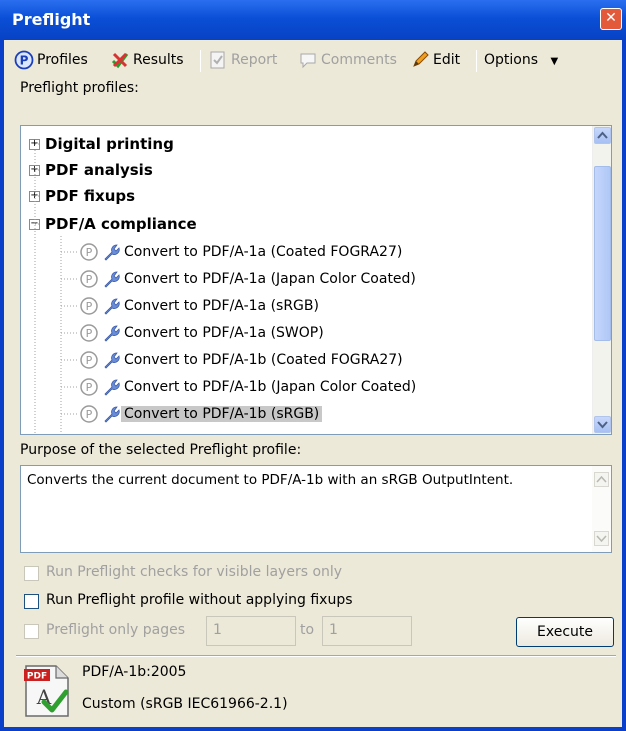 Image resolution: width=626 pixels, height=731 pixels. Describe the element at coordinates (158, 60) in the screenshot. I see `results-label: Results` at that location.